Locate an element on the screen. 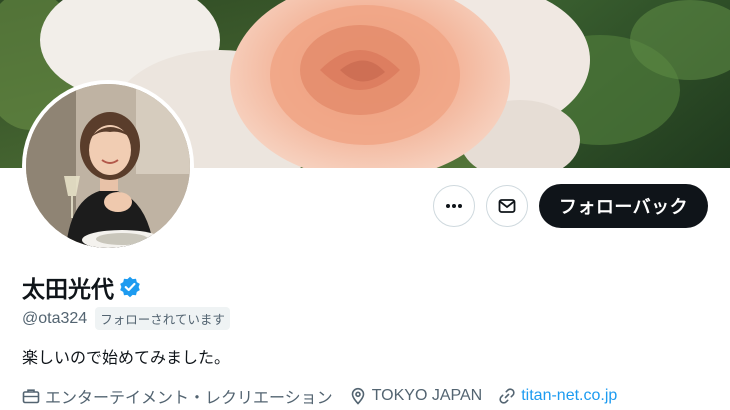  website-link: titan-net.co.jp is located at coordinates (569, 396).